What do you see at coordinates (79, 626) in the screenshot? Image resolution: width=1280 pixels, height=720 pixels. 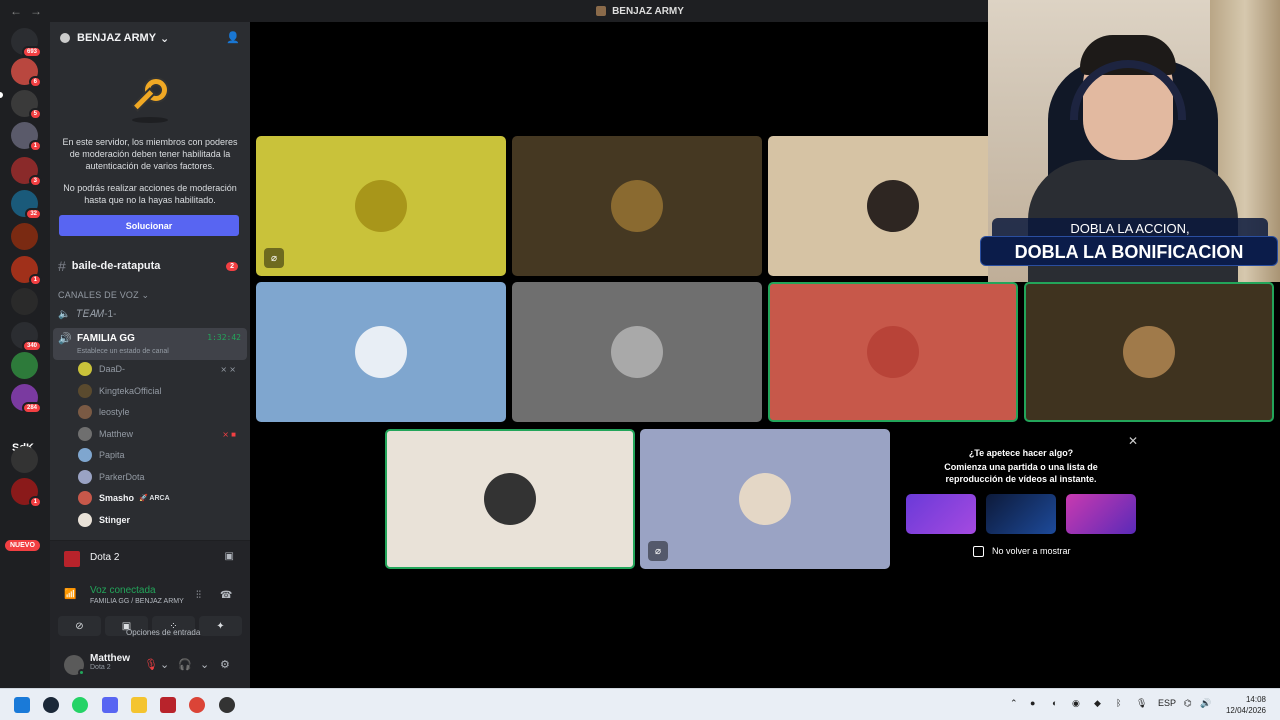 I see `camera-off-icon: ⊘` at bounding box center [79, 626].